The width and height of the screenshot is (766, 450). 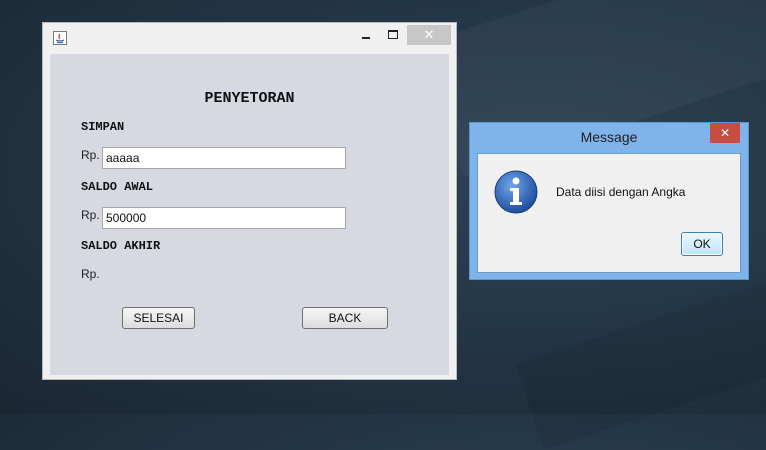 I want to click on page-title: PENYETORAN, so click(x=249, y=98).